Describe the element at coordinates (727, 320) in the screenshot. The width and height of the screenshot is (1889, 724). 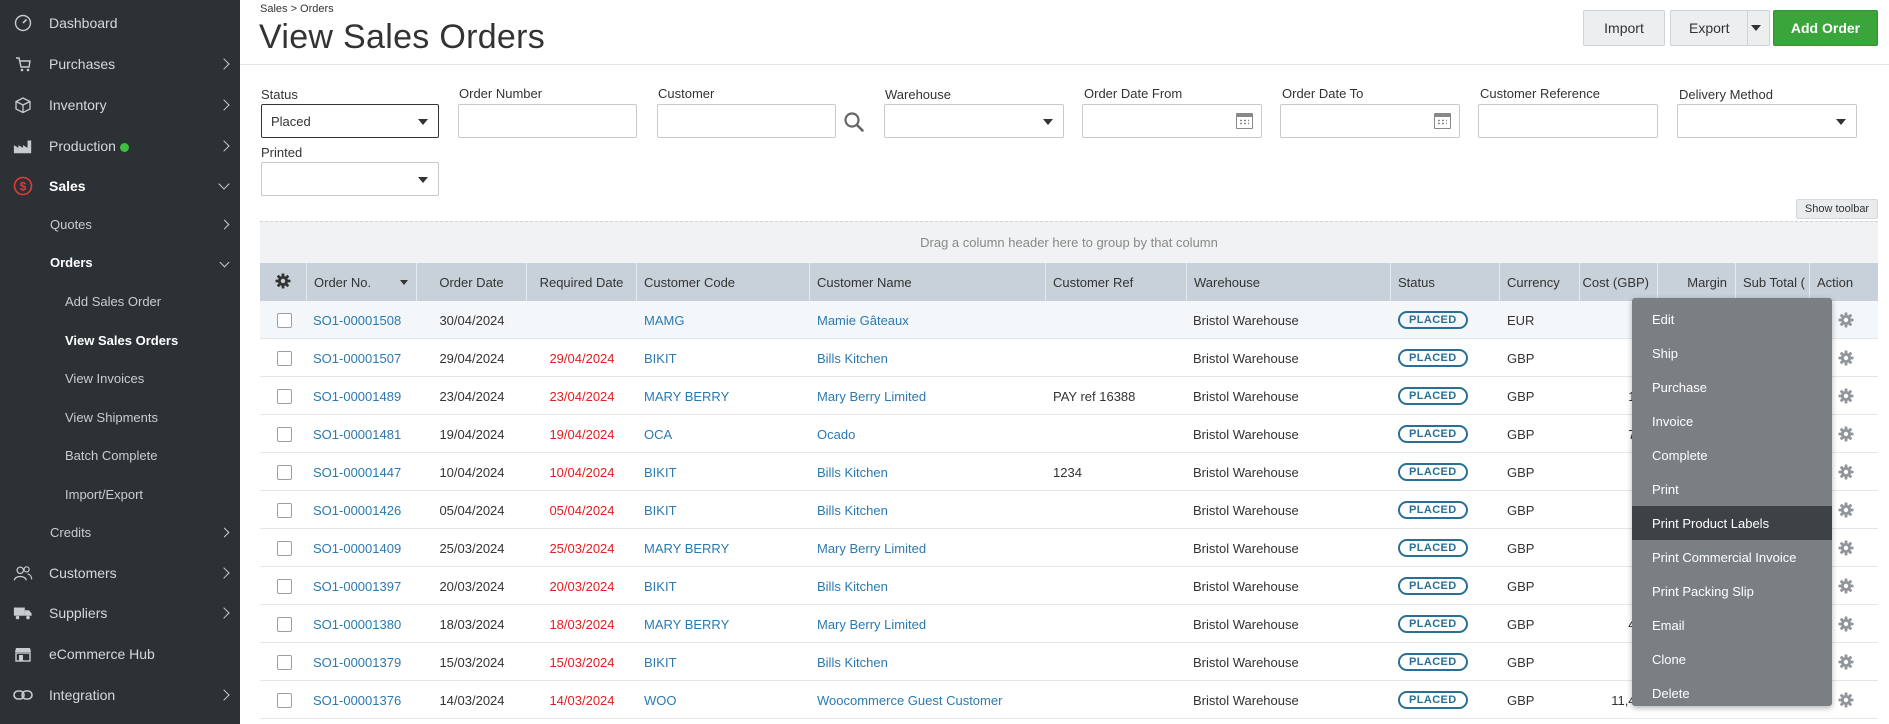
I see `customer-code-link: MAMG` at that location.